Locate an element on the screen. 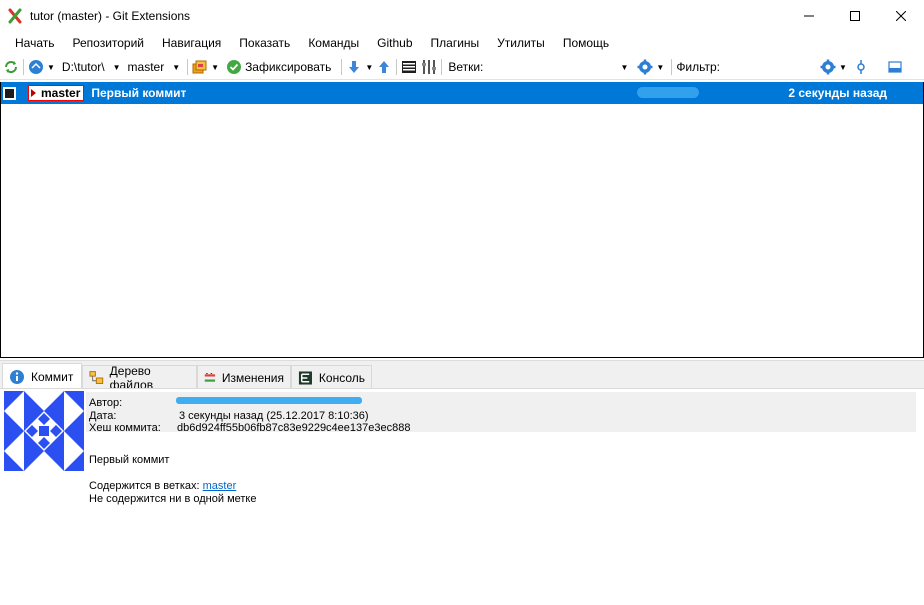 The width and height of the screenshot is (924, 605). maximize-icon is located at coordinates (855, 15).